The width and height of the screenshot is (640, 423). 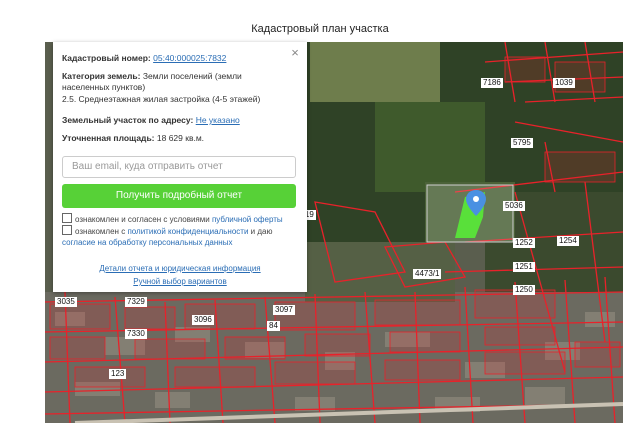 I want to click on cadastral-number-link: 05:40:000025:7832, so click(x=189, y=58).